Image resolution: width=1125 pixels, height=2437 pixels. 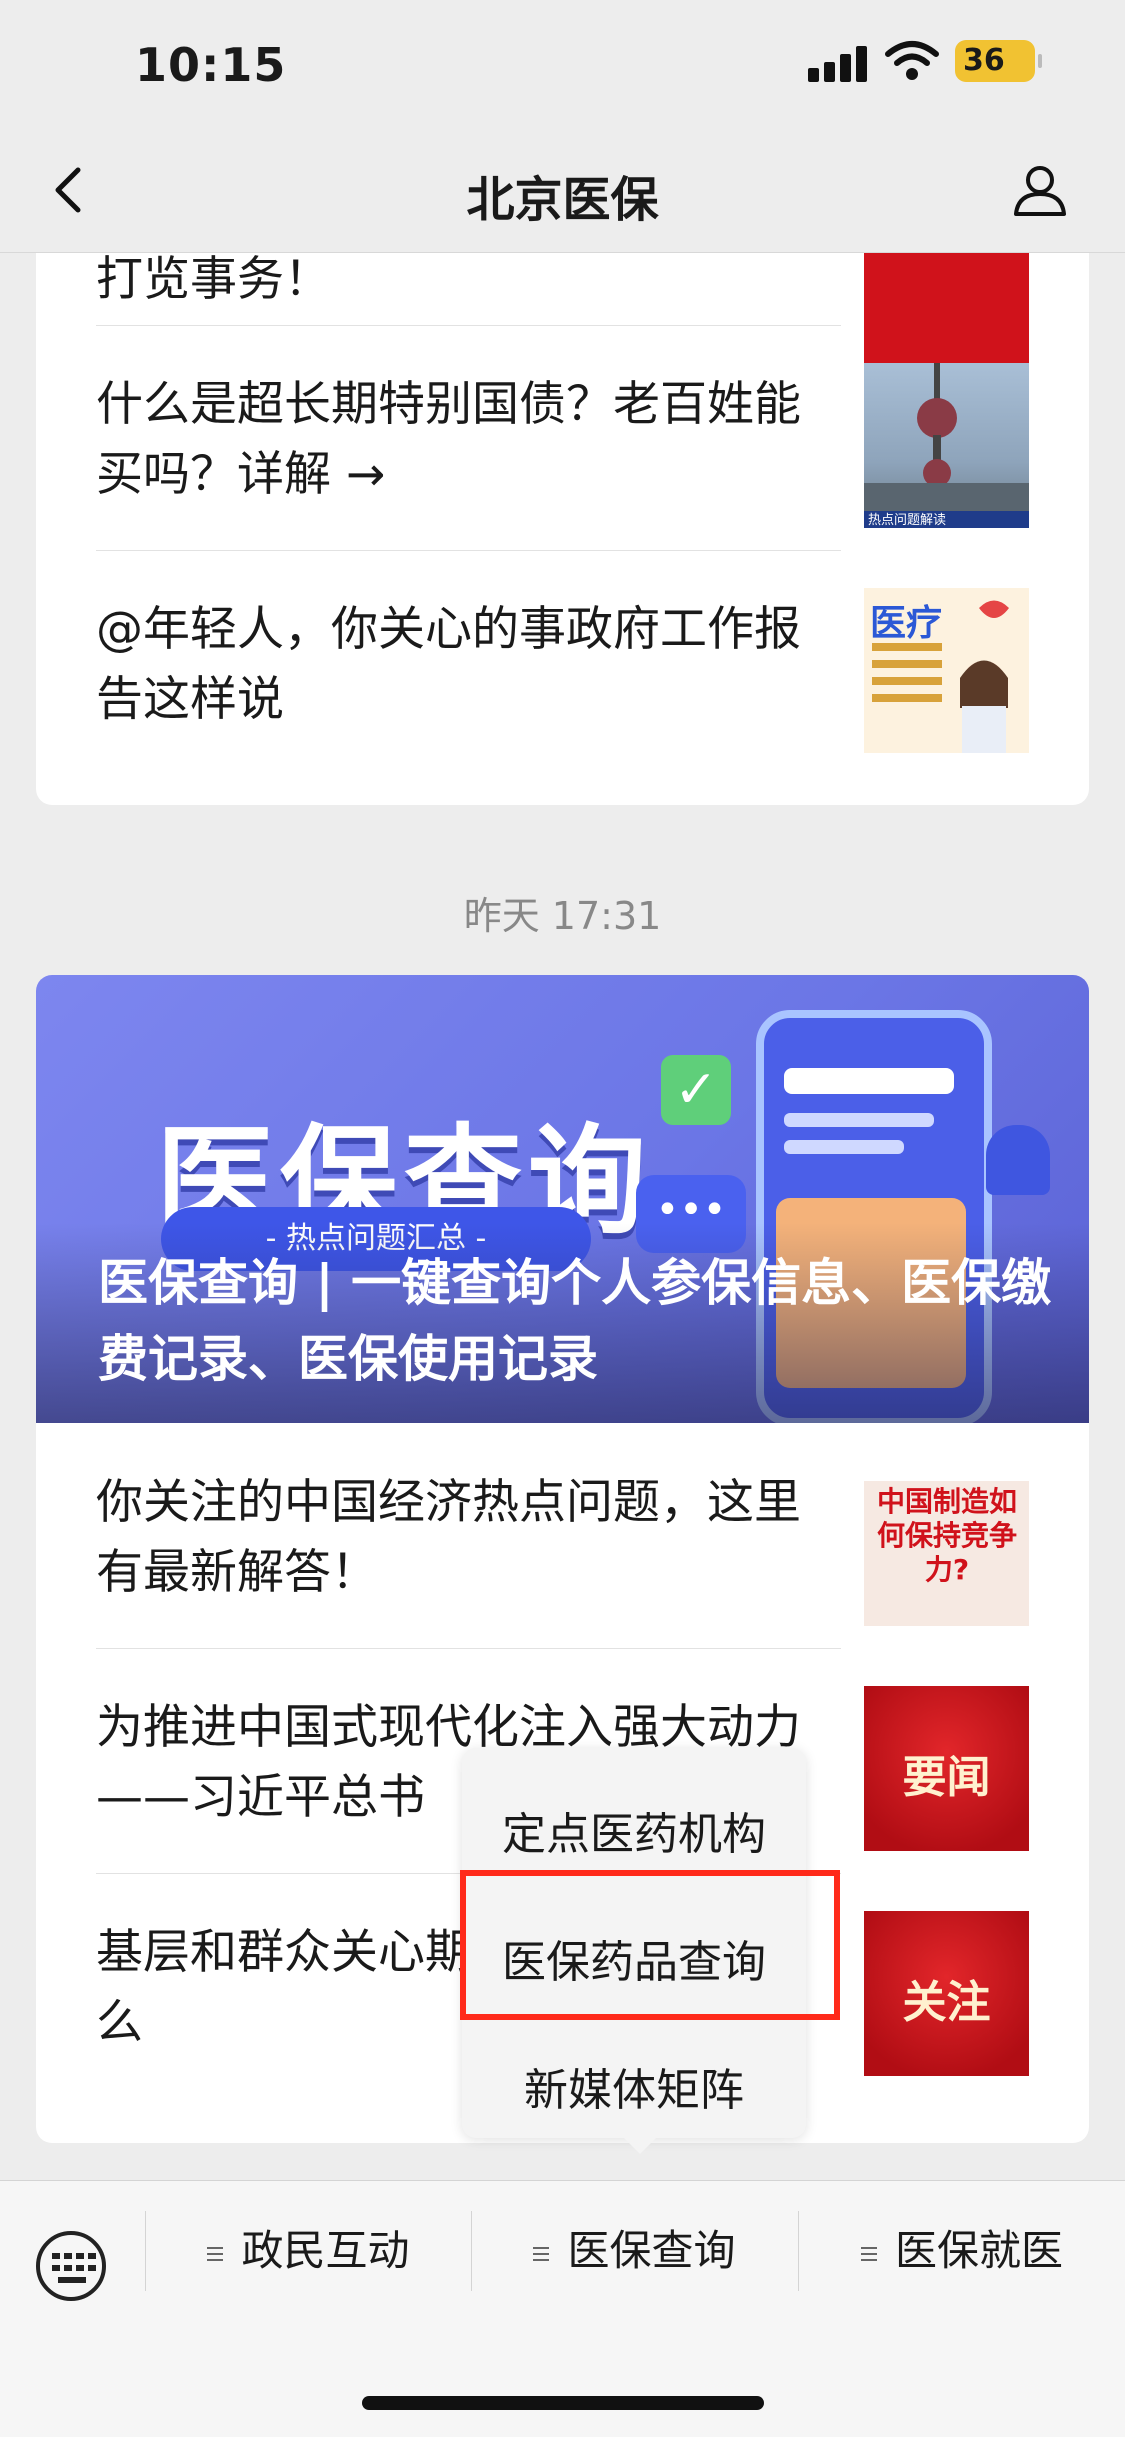 What do you see at coordinates (907, 520) in the screenshot?
I see `thumbnail-caption: 热点问题解读` at bounding box center [907, 520].